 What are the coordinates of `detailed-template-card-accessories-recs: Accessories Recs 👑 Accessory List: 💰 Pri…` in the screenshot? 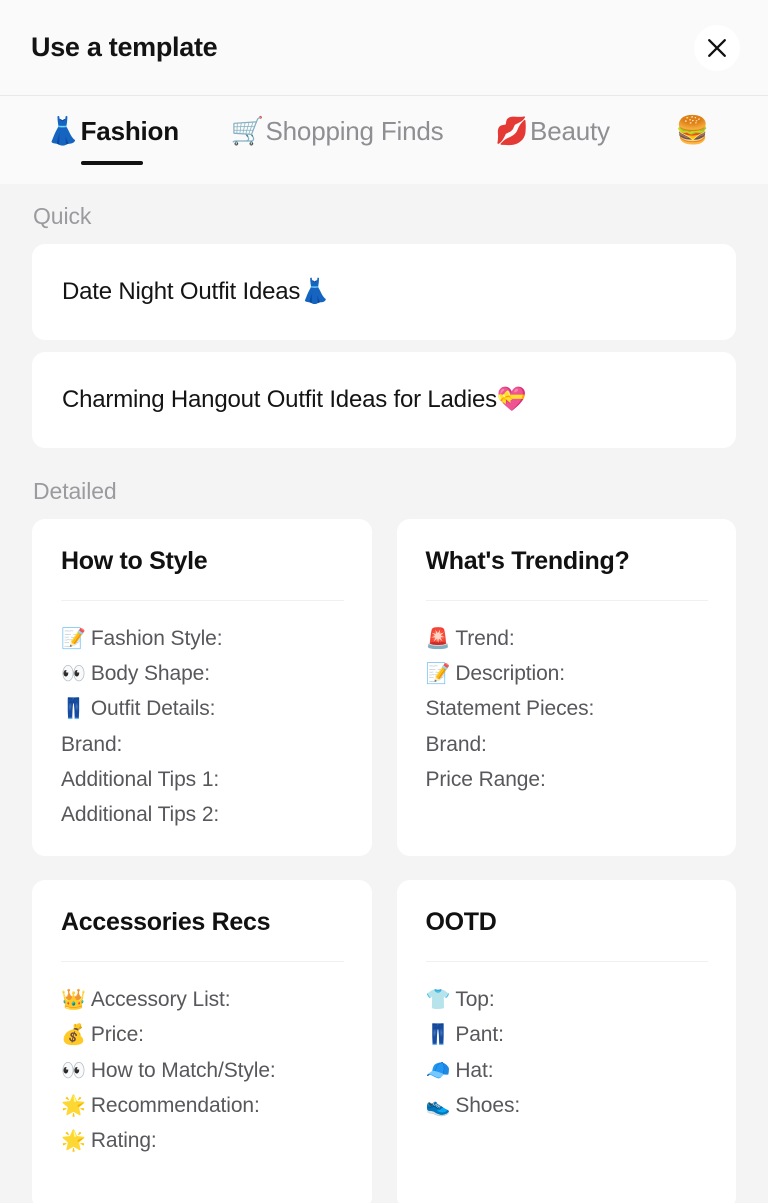 It's located at (202, 1041).